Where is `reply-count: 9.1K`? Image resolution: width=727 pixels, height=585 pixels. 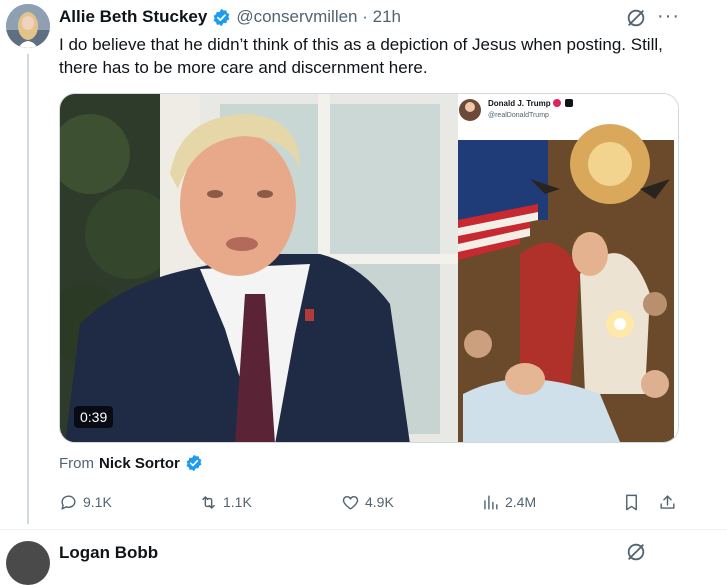
reply-count: 9.1K is located at coordinates (97, 502).